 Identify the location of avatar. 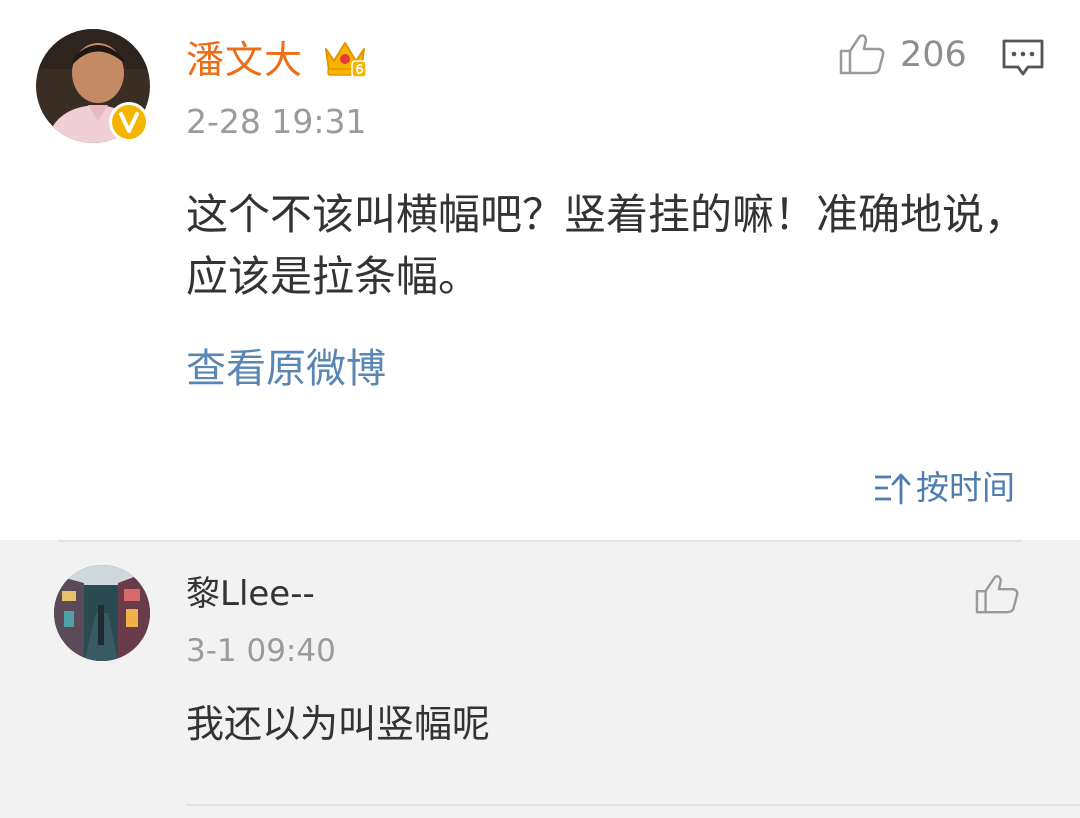
(102, 613).